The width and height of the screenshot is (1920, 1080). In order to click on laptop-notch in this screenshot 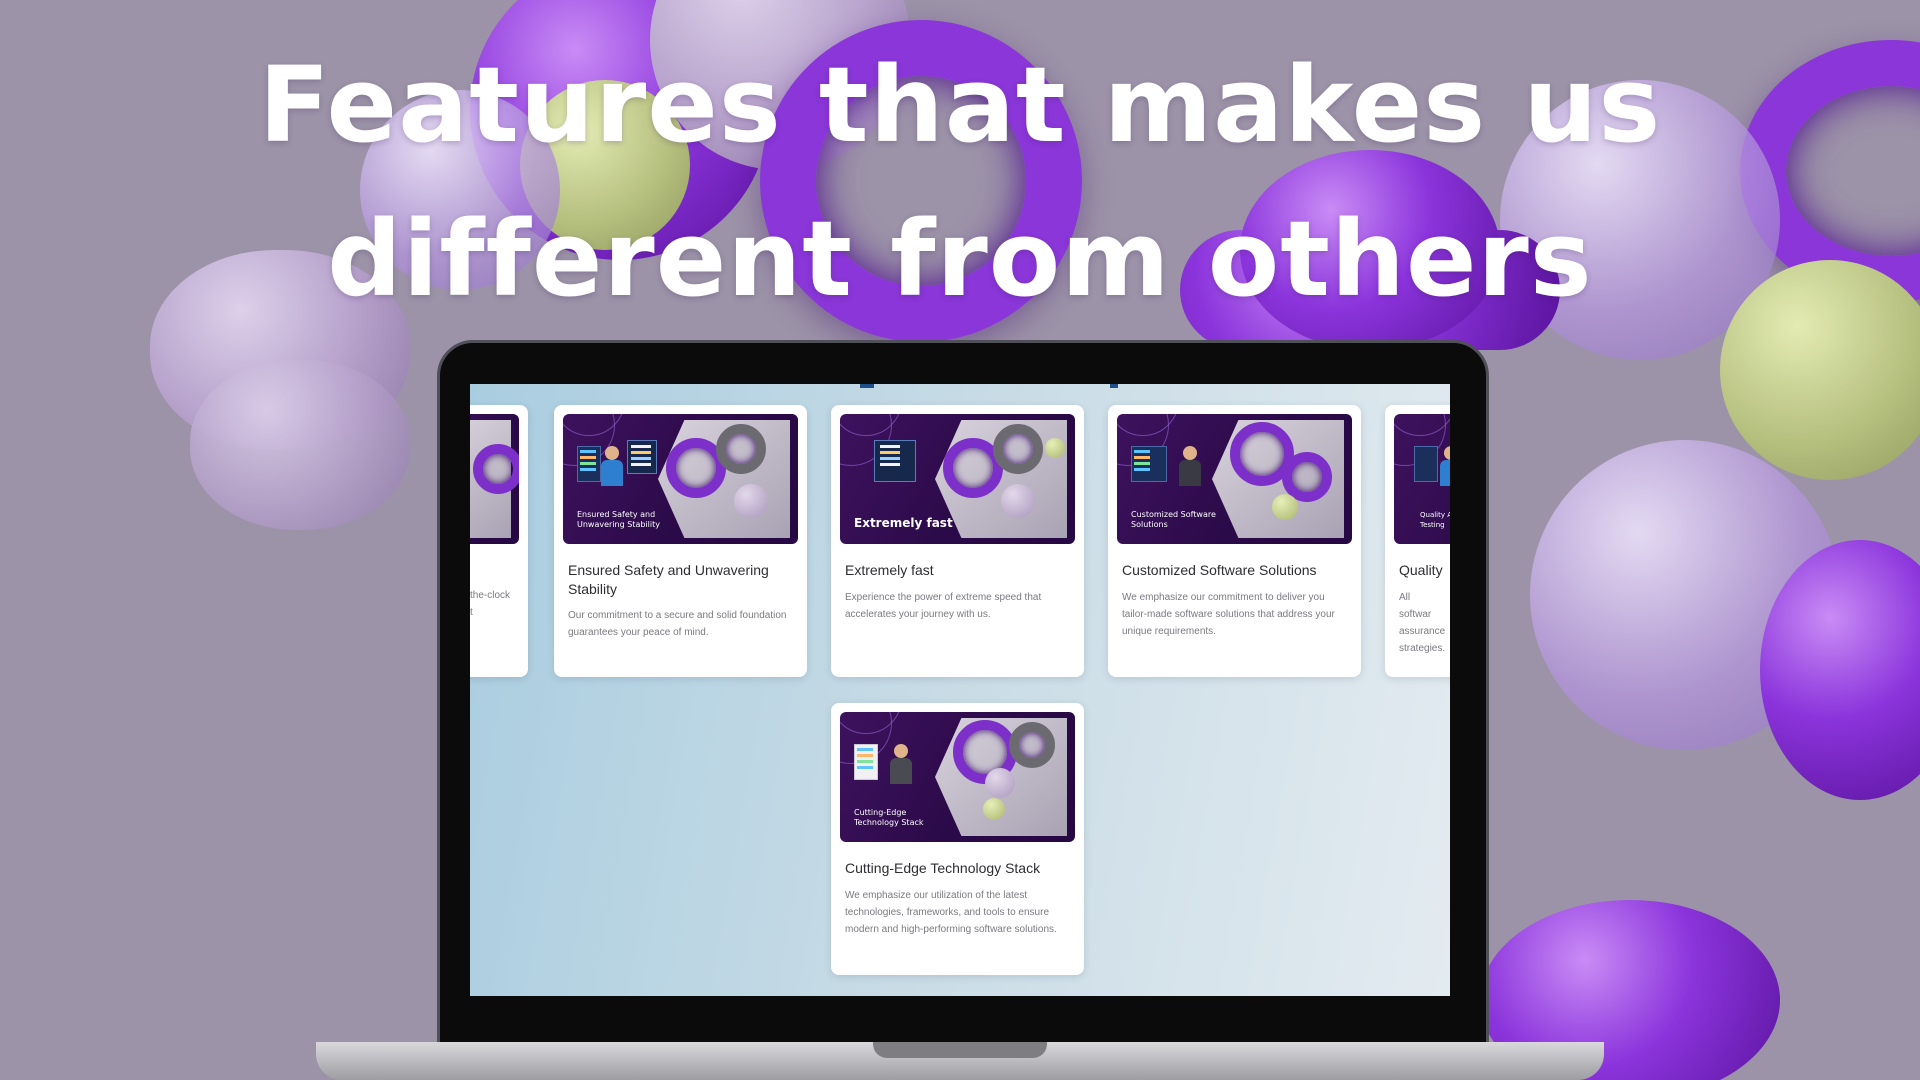, I will do `click(960, 1050)`.